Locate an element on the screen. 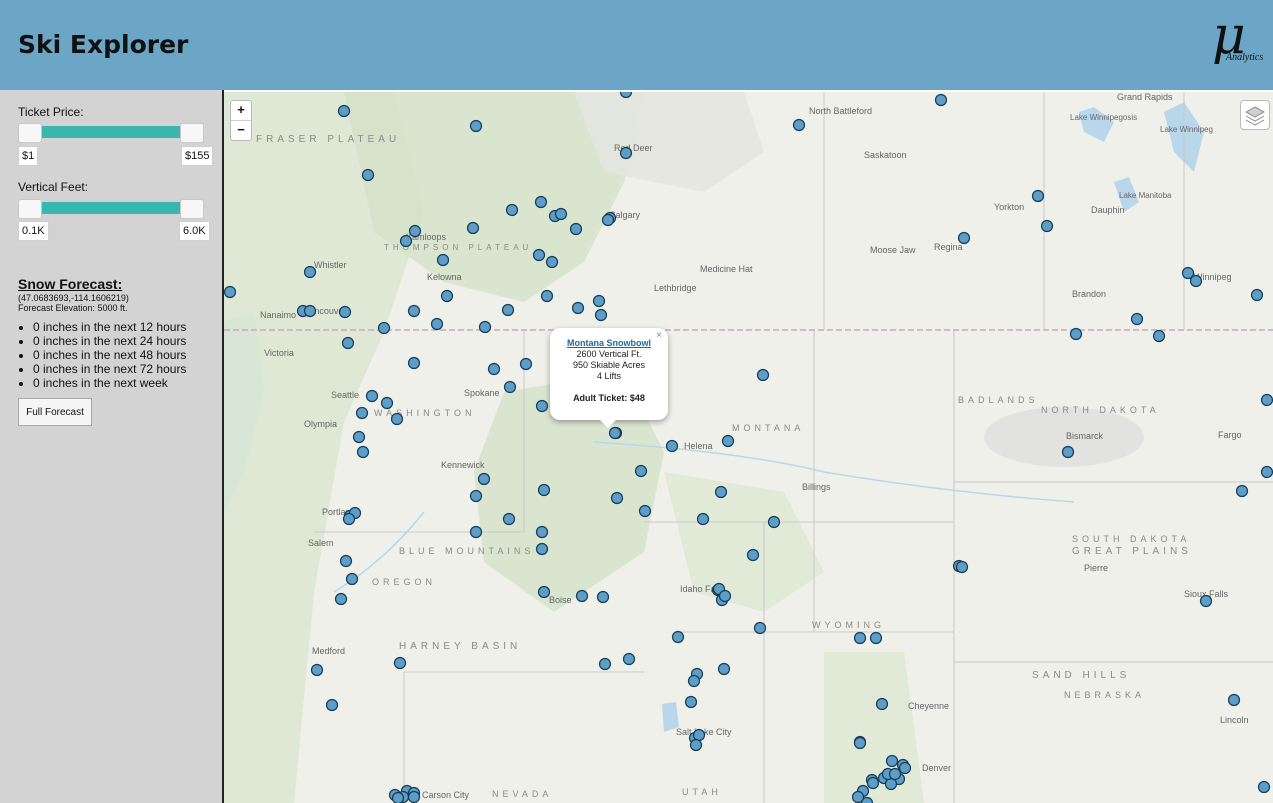 Image resolution: width=1273 pixels, height=803 pixels. ticket-price-max-handle is located at coordinates (192, 133).